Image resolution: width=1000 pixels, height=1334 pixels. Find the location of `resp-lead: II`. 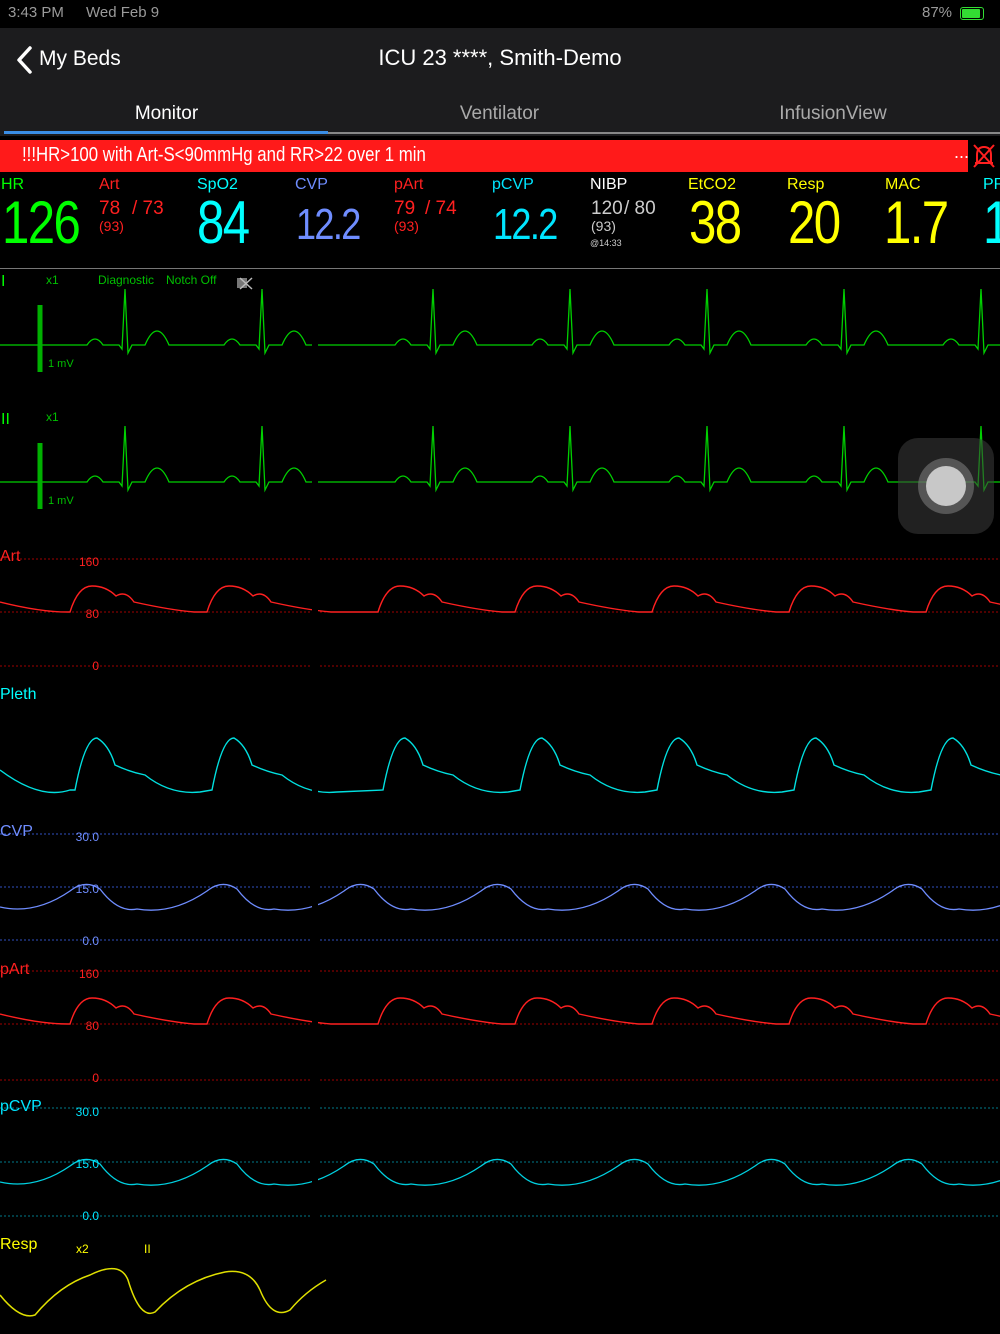

resp-lead: II is located at coordinates (147, 1249).